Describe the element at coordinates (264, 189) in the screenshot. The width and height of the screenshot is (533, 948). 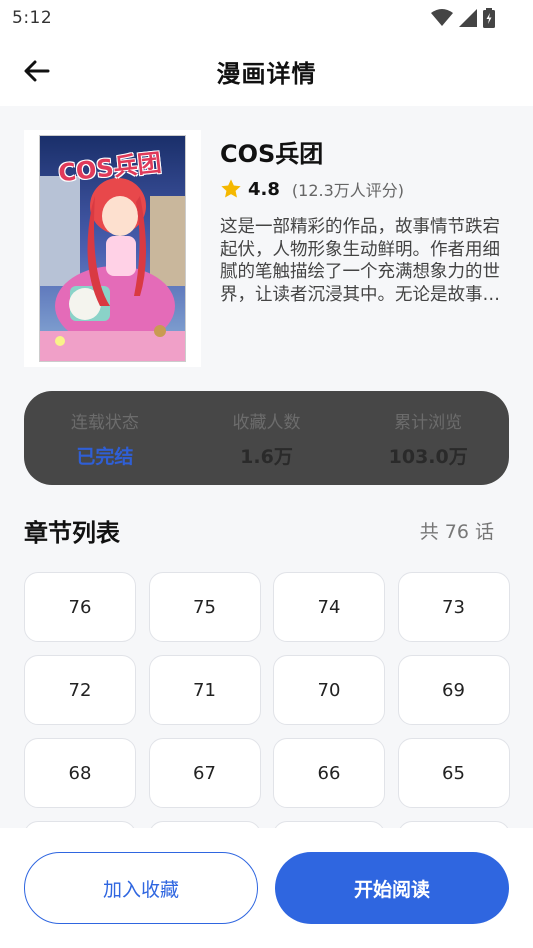
I see `rating-score: 4.8` at that location.